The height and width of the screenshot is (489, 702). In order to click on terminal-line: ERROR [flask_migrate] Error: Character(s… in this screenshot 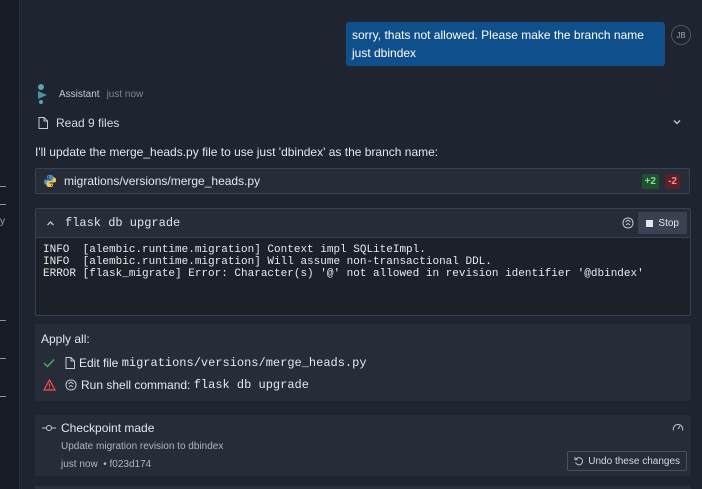, I will do `click(343, 274)`.